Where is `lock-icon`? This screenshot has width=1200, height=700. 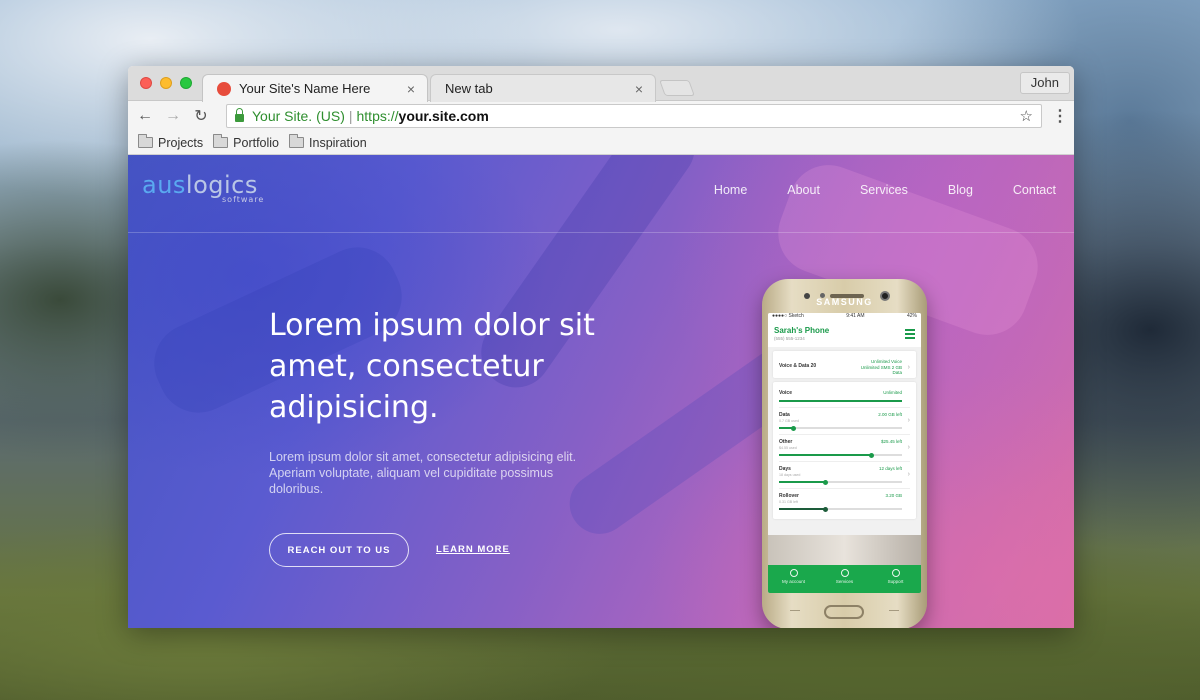 lock-icon is located at coordinates (239, 114).